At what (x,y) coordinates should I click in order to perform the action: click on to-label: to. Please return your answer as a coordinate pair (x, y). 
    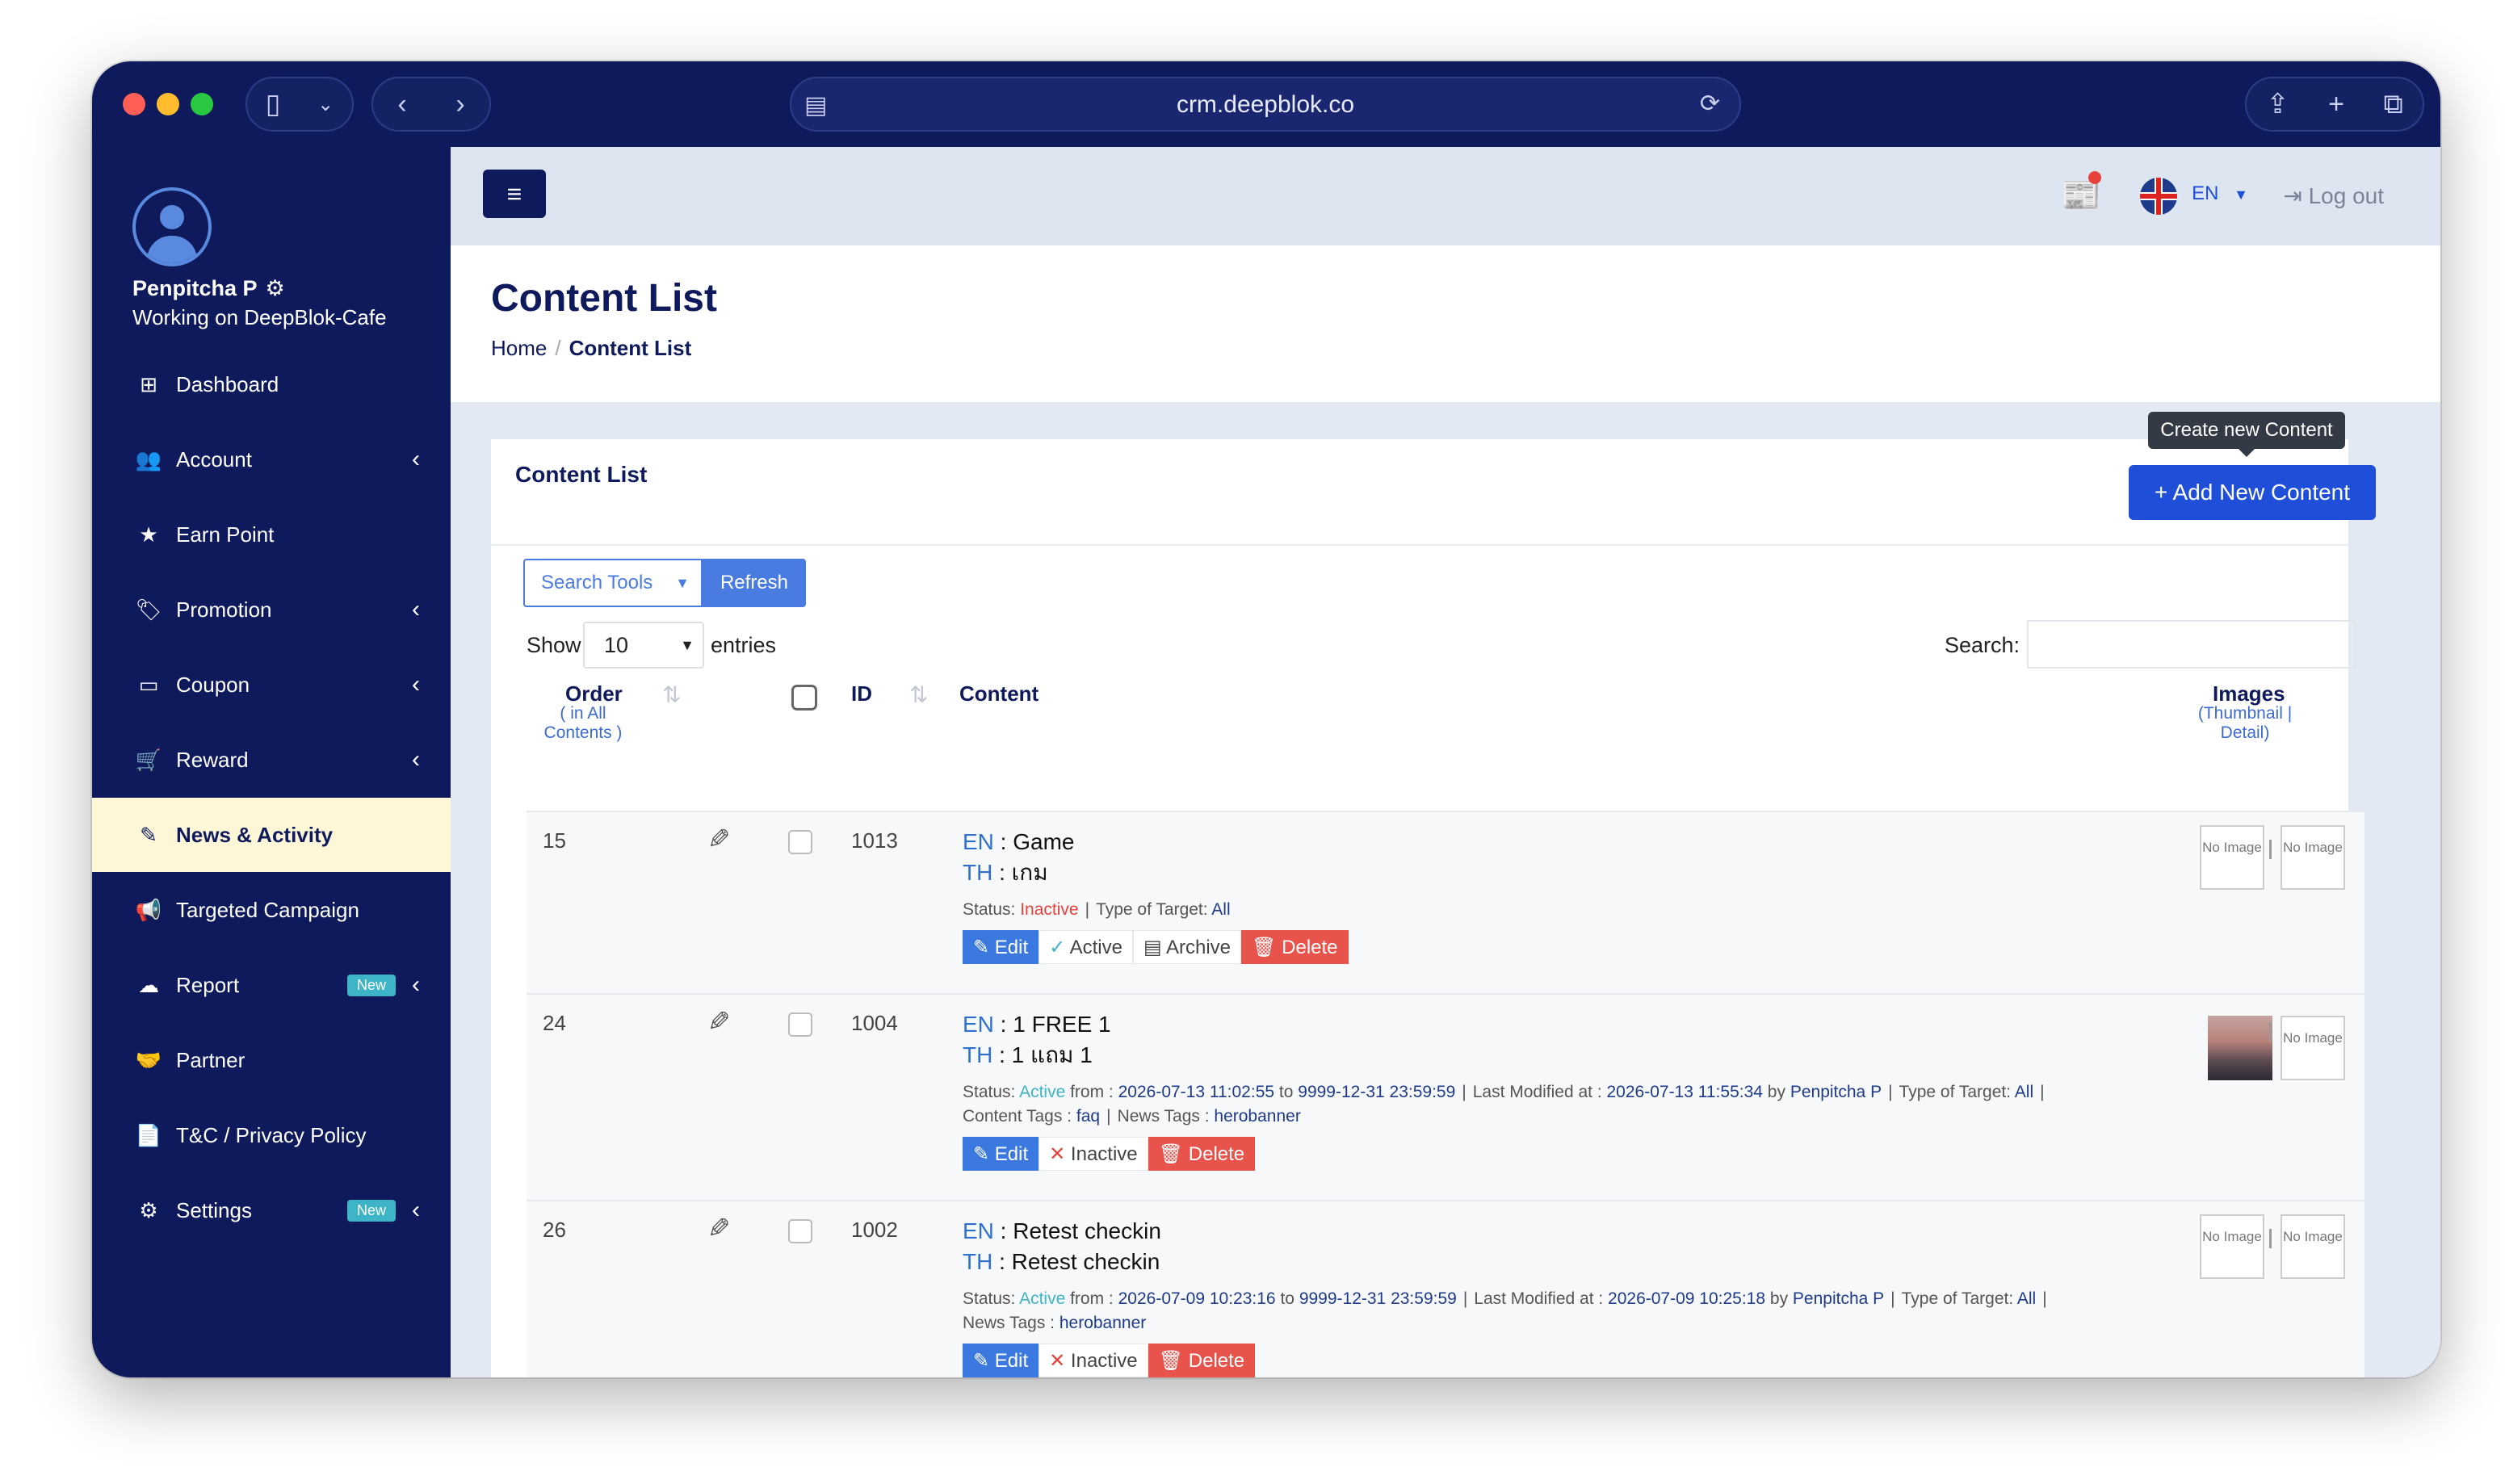
    Looking at the image, I should click on (1287, 1298).